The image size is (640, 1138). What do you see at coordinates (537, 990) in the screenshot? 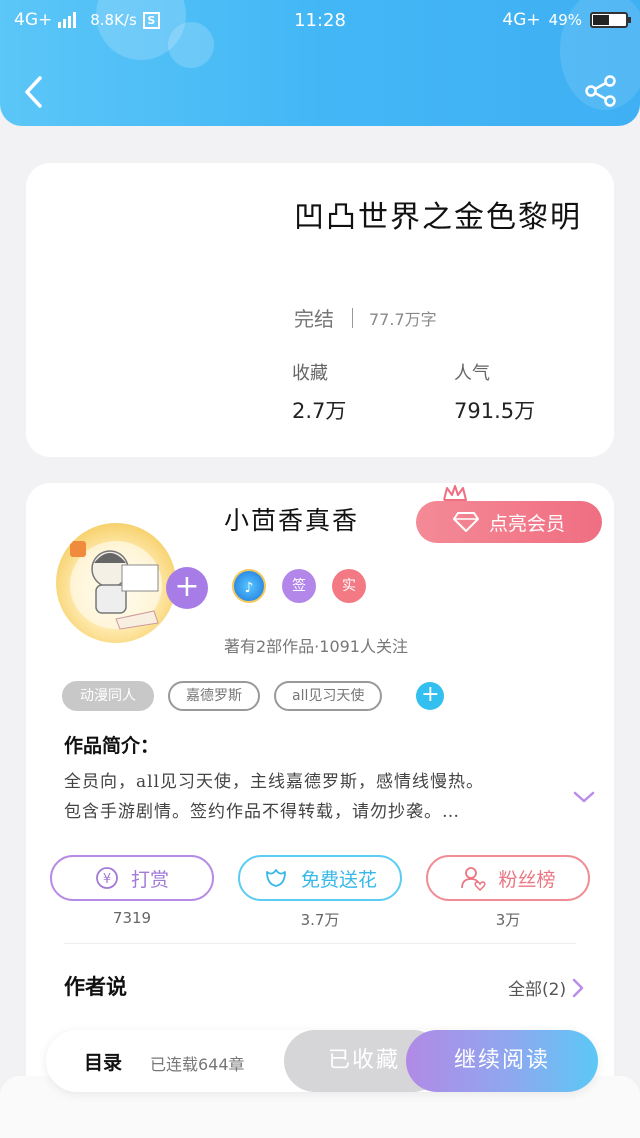
I see `view-all-label: 全部(2)` at bounding box center [537, 990].